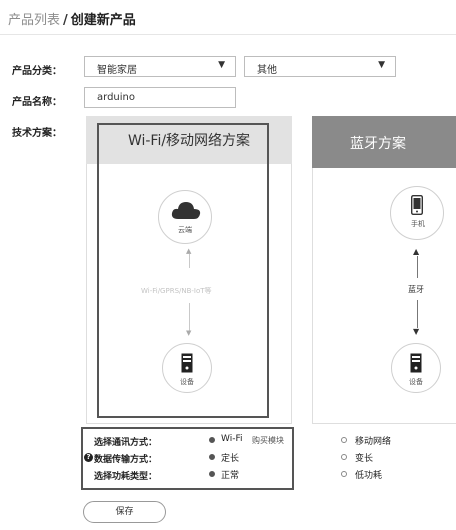 Image resolution: width=456 pixels, height=530 pixels. I want to click on help-icon: ?, so click(88, 457).